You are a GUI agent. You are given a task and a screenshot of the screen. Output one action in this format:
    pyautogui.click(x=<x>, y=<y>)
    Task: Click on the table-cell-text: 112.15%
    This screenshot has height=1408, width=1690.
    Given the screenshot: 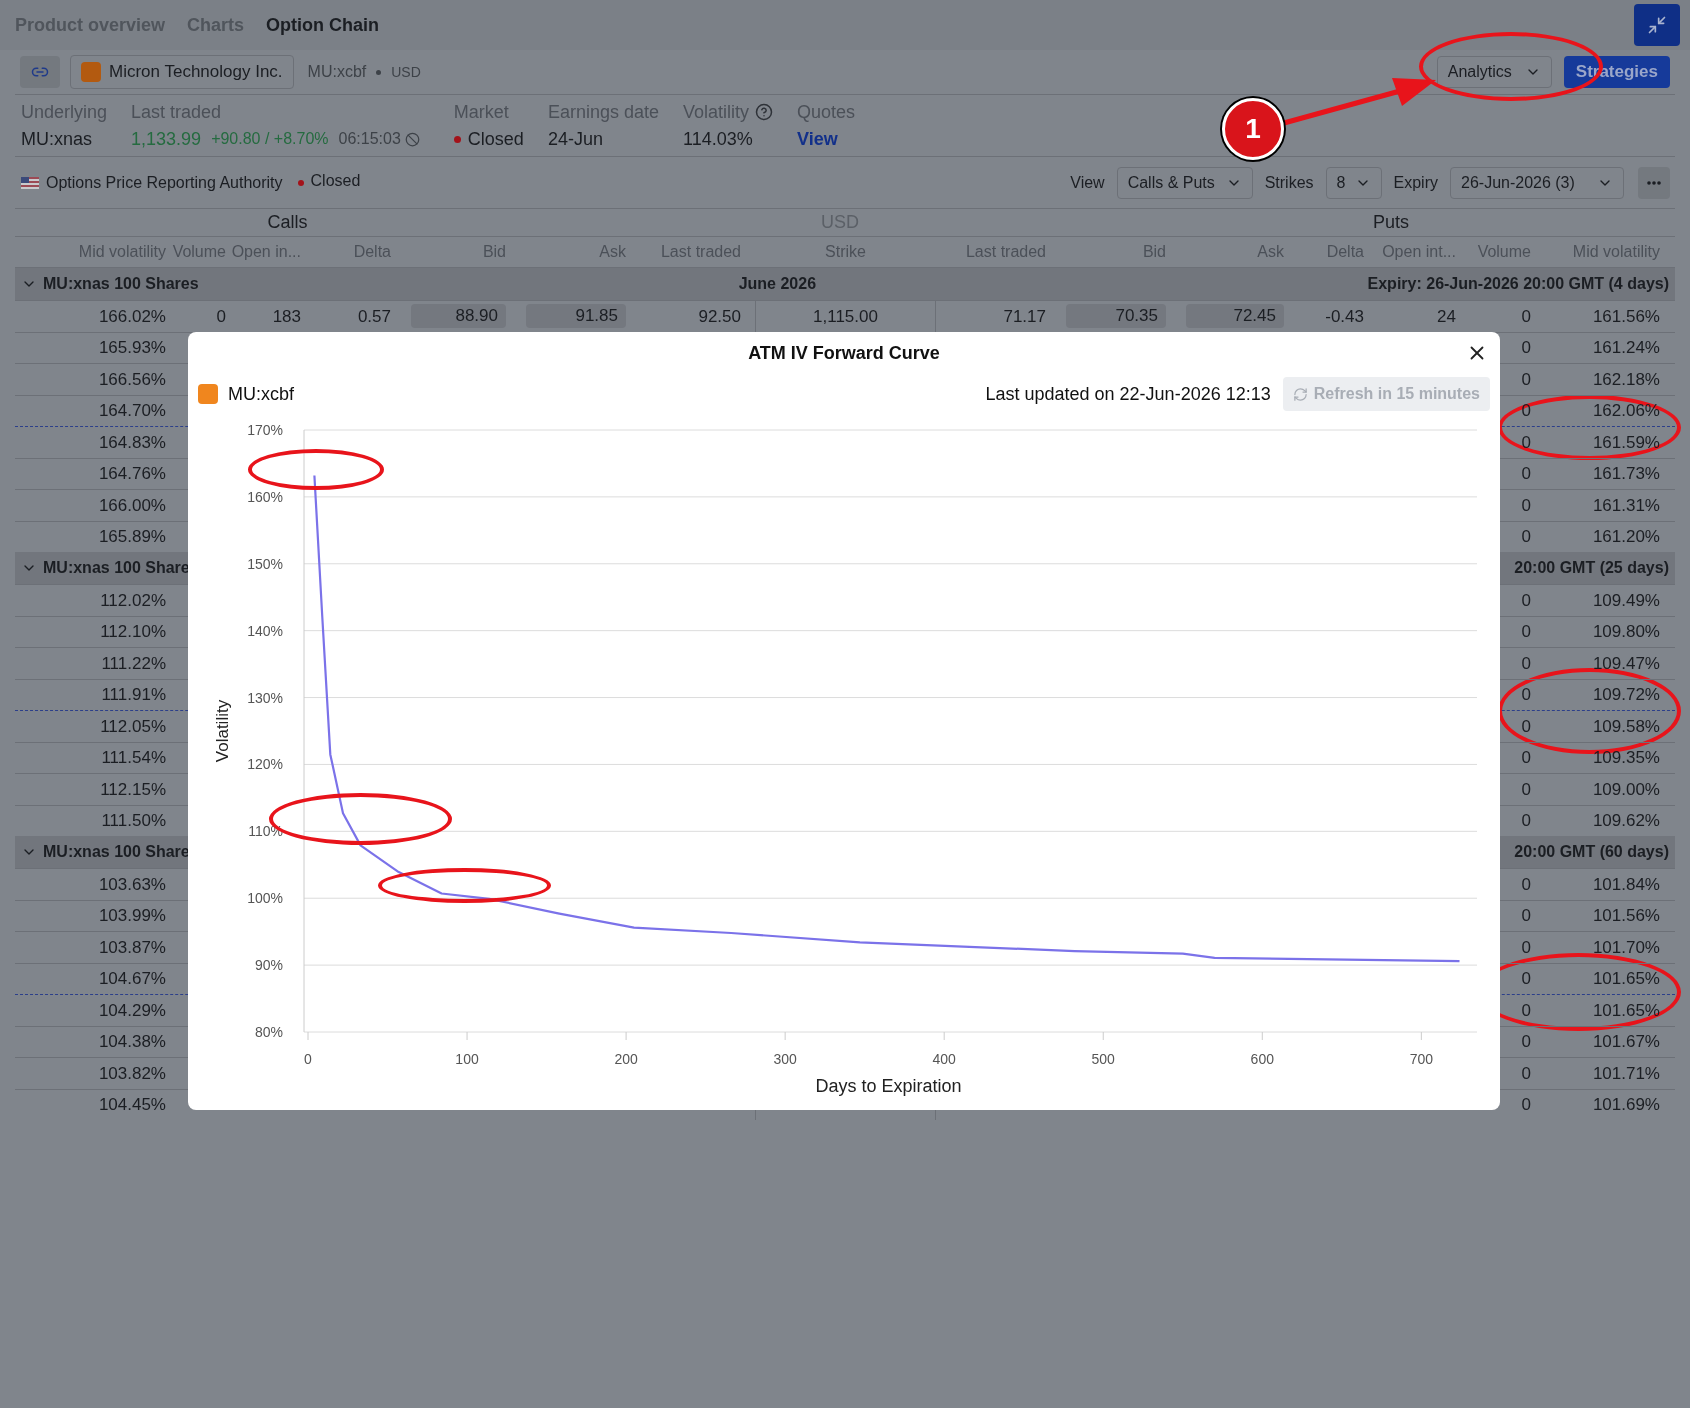 What is the action you would take?
    pyautogui.click(x=133, y=789)
    